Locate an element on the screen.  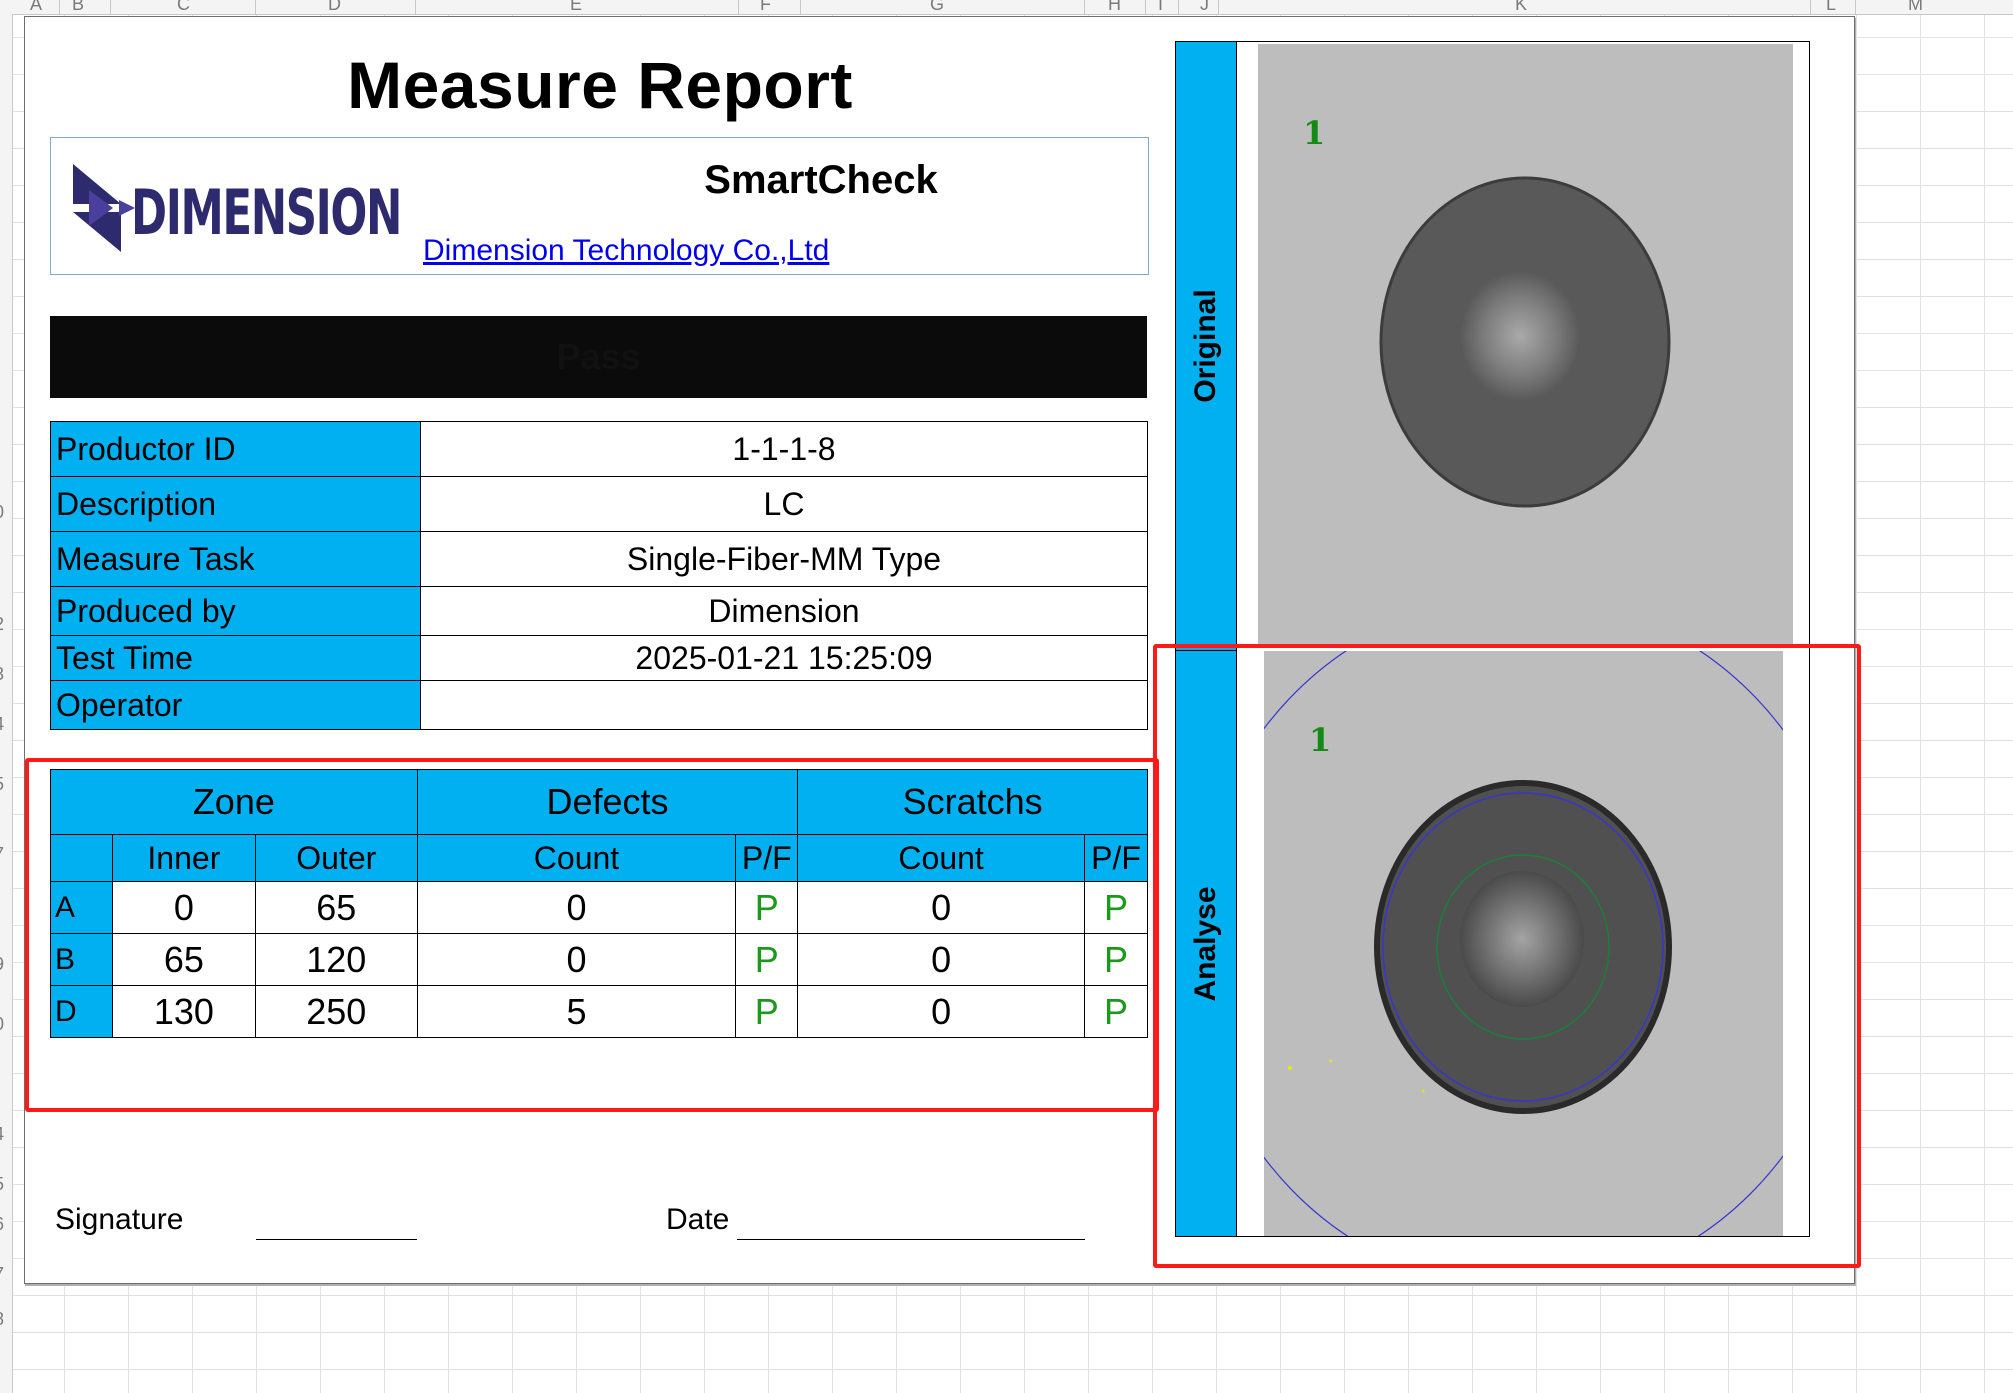
column-letter-m: M is located at coordinates (1915, 7).